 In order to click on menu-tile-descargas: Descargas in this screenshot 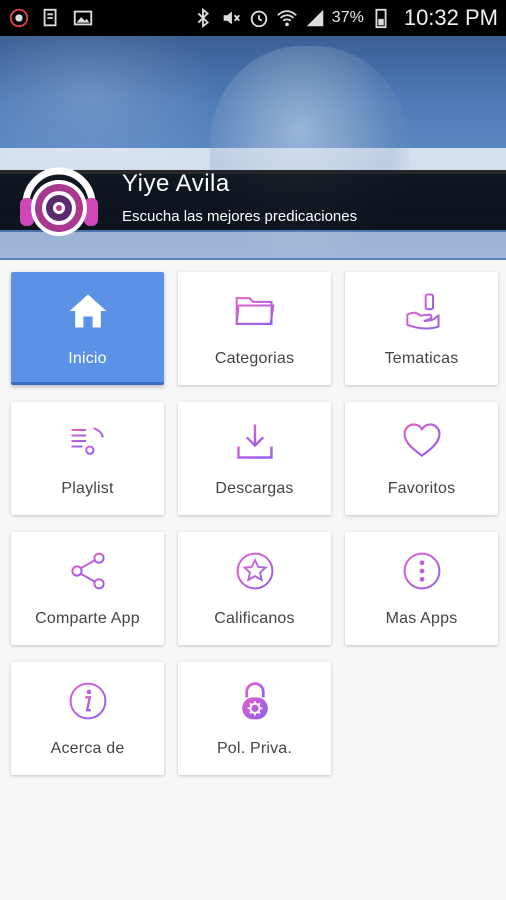, I will do `click(254, 458)`.